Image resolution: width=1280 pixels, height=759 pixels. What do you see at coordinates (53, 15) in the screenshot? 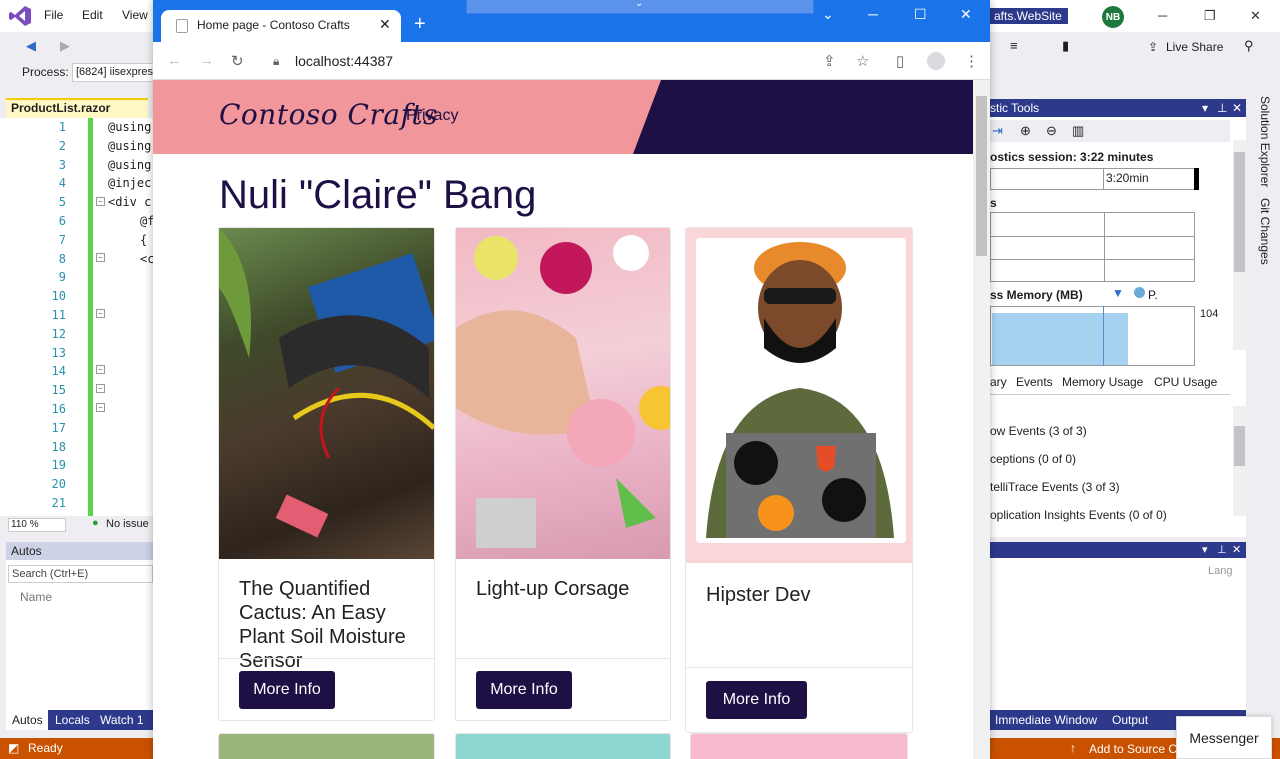
I see `menu-file: File` at bounding box center [53, 15].